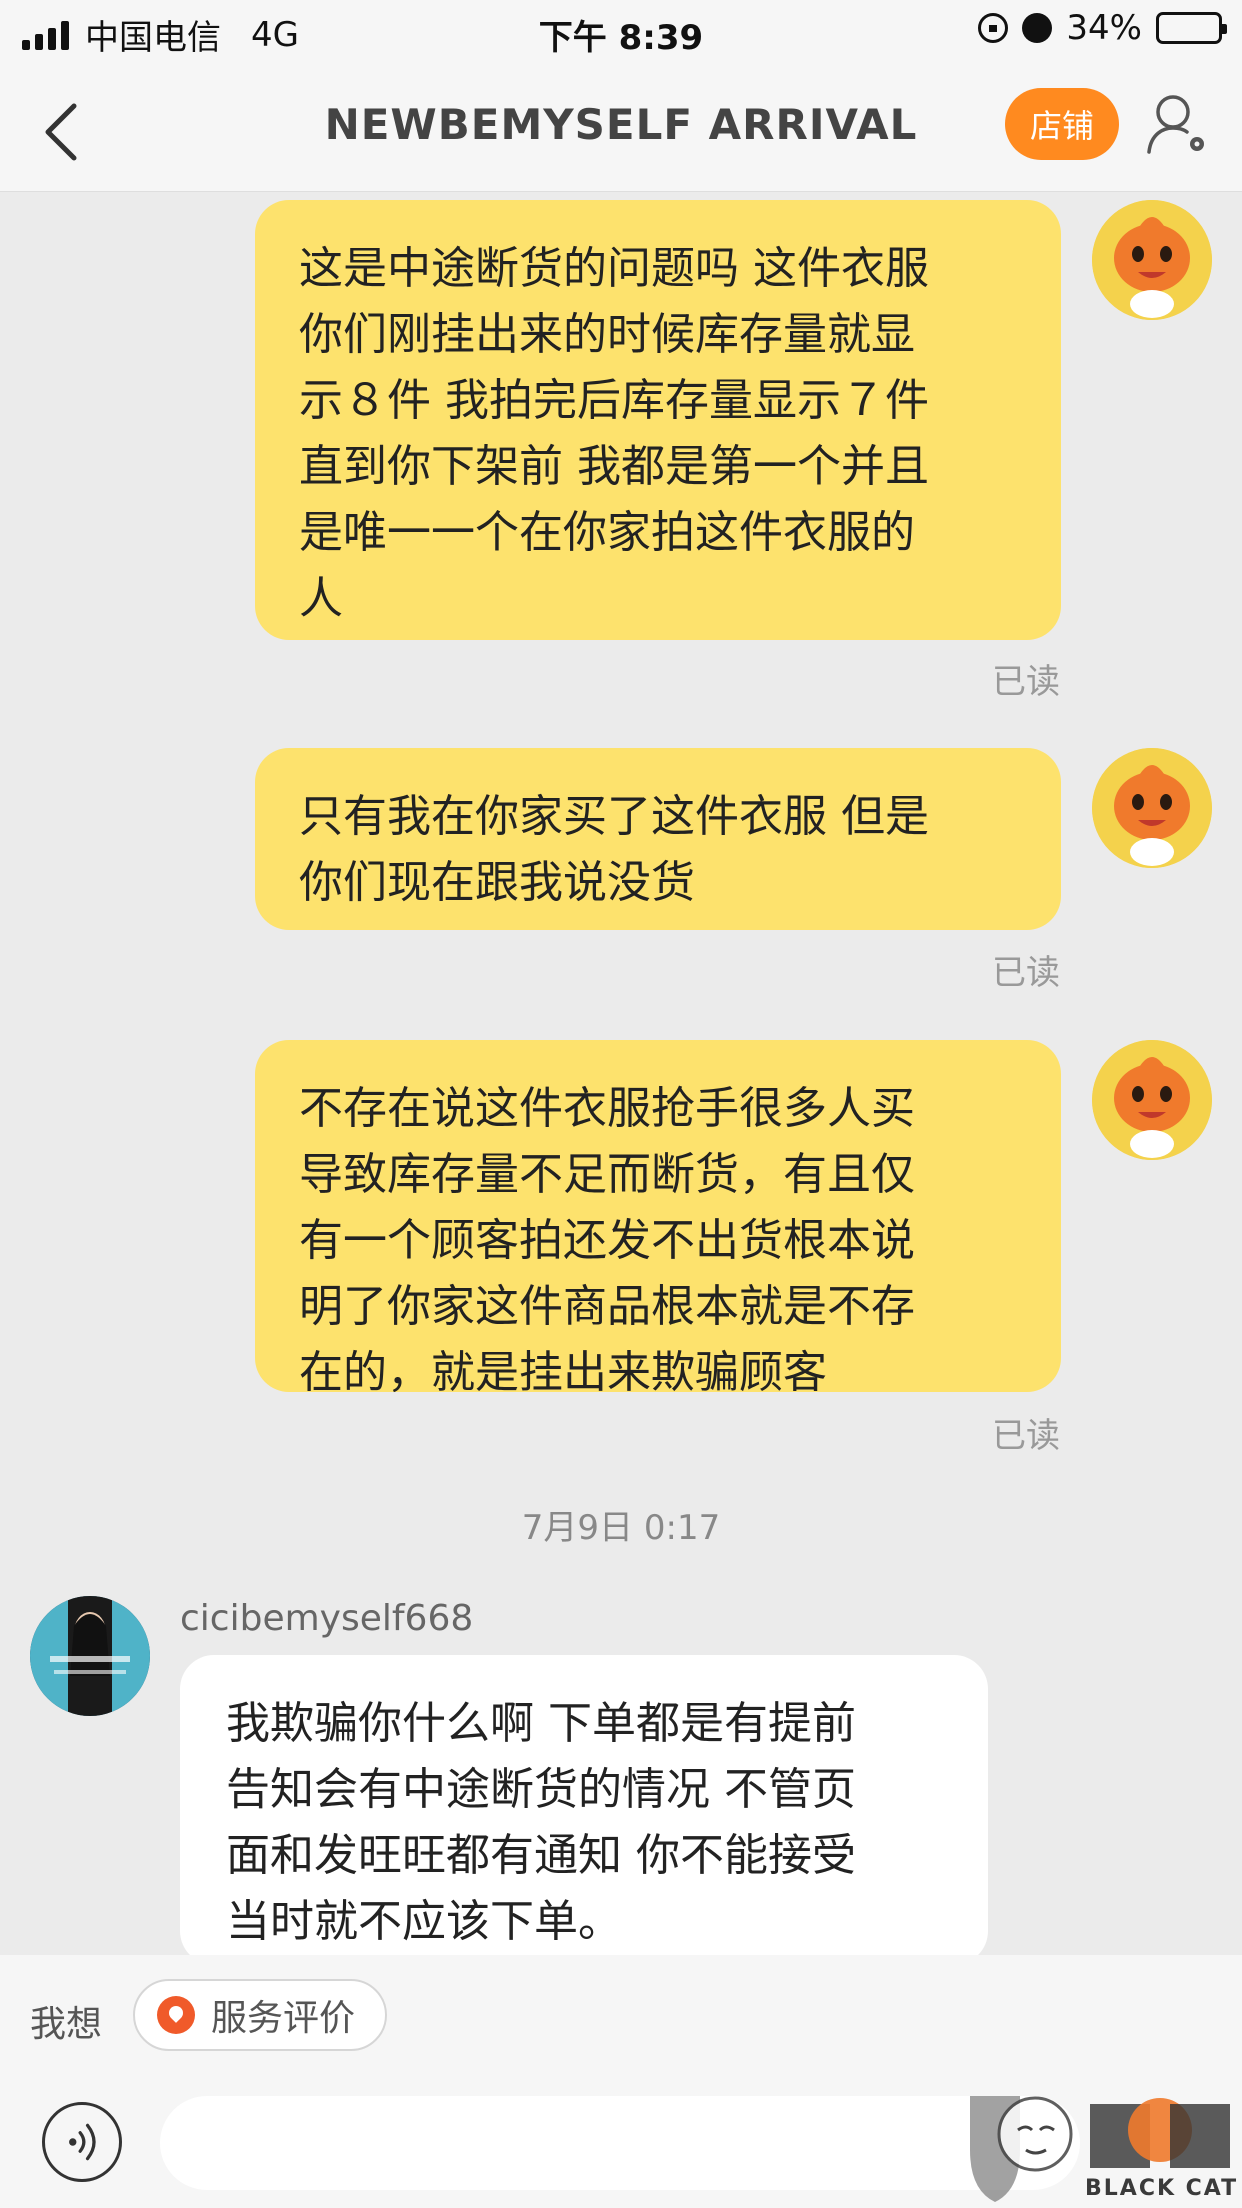  I want to click on service-rating-chip: 服务评价, so click(260, 2015).